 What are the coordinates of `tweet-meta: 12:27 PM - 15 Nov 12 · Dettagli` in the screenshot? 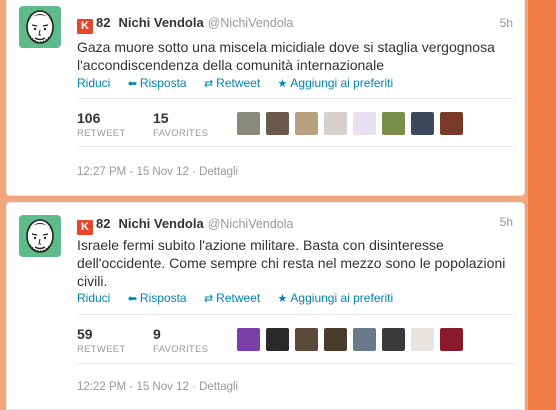 It's located at (158, 172).